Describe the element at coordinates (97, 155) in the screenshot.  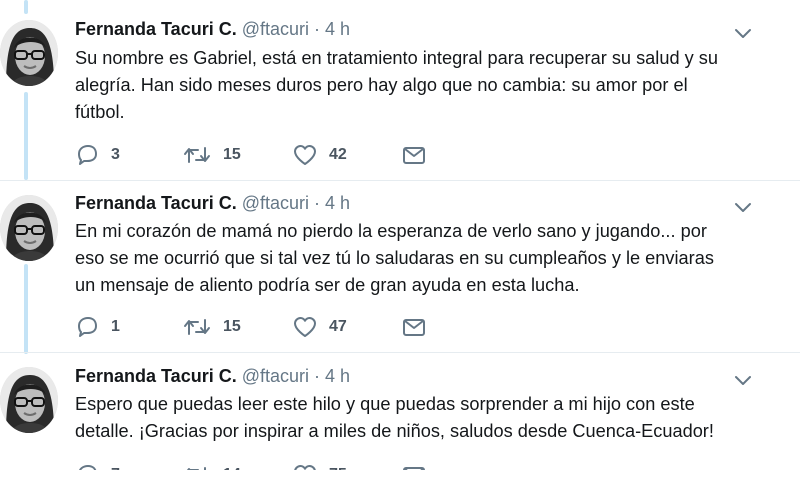
I see `reply-button: 3` at that location.